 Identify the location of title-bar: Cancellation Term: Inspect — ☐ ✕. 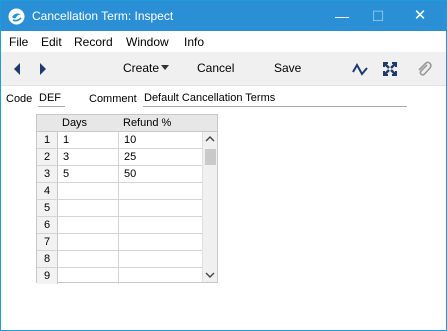
(223, 16).